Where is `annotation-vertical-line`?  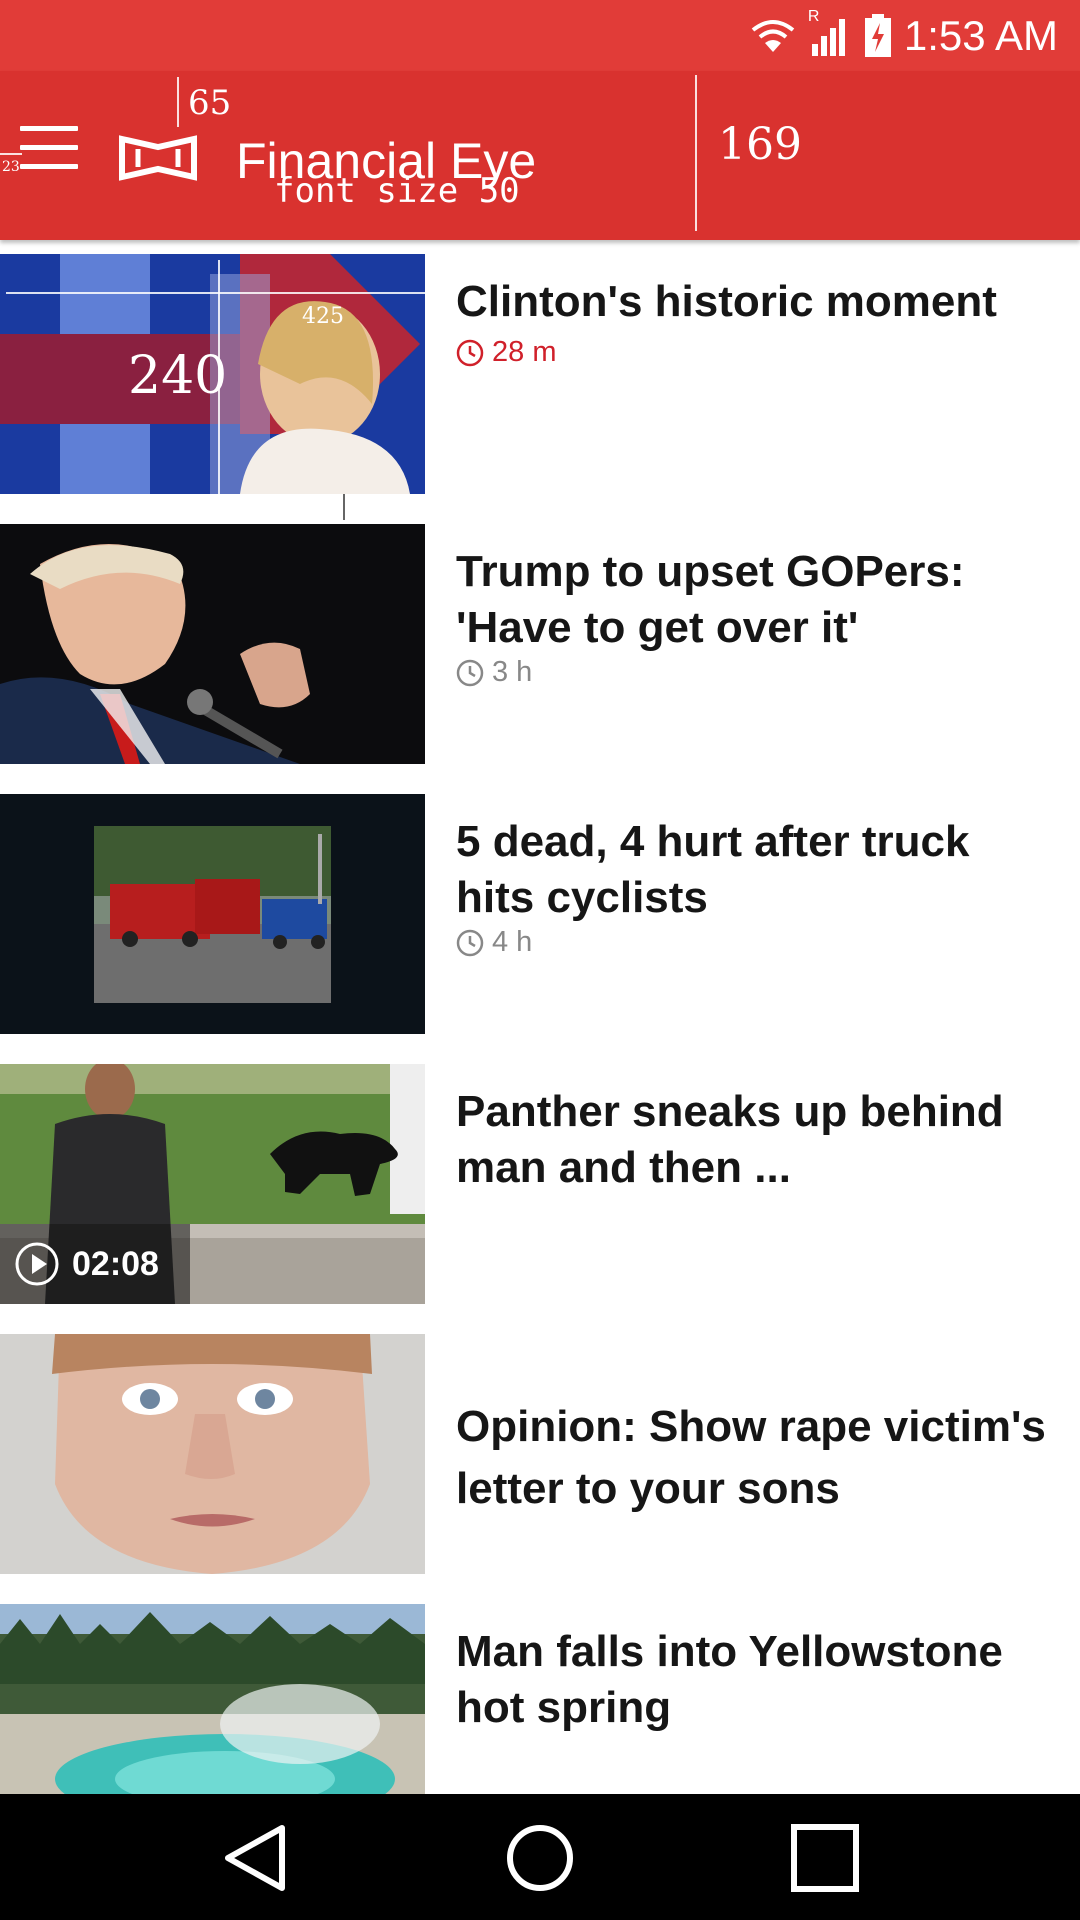 annotation-vertical-line is located at coordinates (178, 102).